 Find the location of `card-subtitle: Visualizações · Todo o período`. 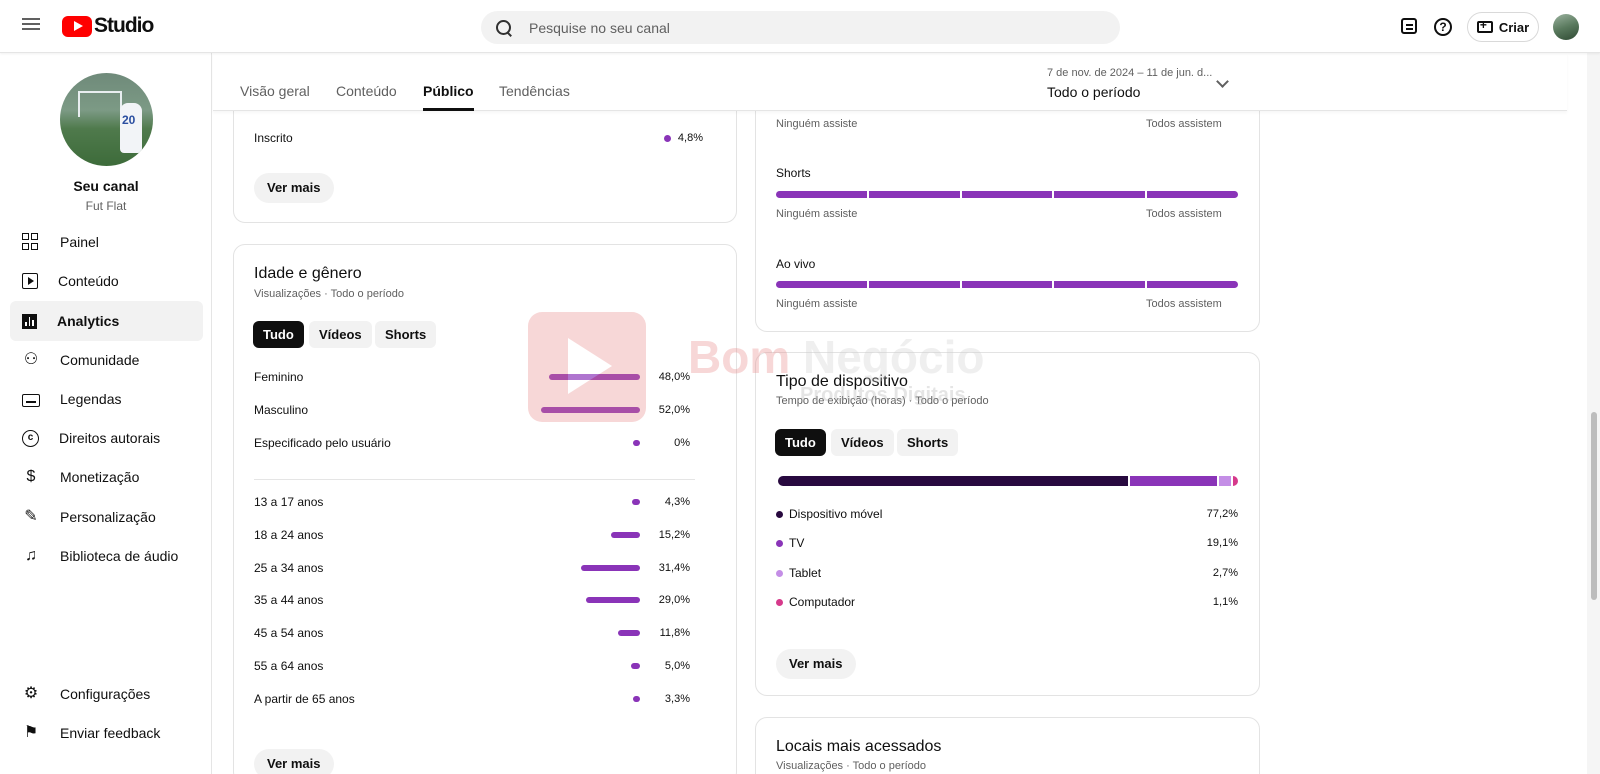

card-subtitle: Visualizações · Todo o período is located at coordinates (851, 766).